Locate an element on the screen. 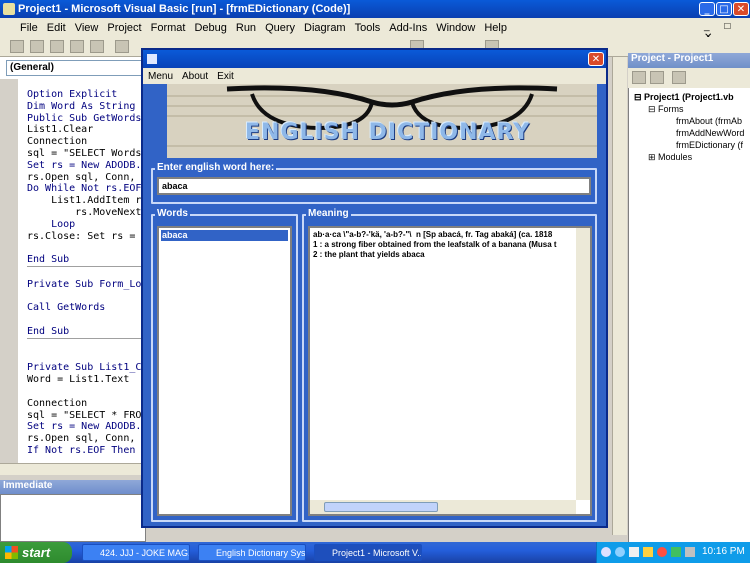 The height and width of the screenshot is (563, 750). speaker-icon is located at coordinates (690, 552).